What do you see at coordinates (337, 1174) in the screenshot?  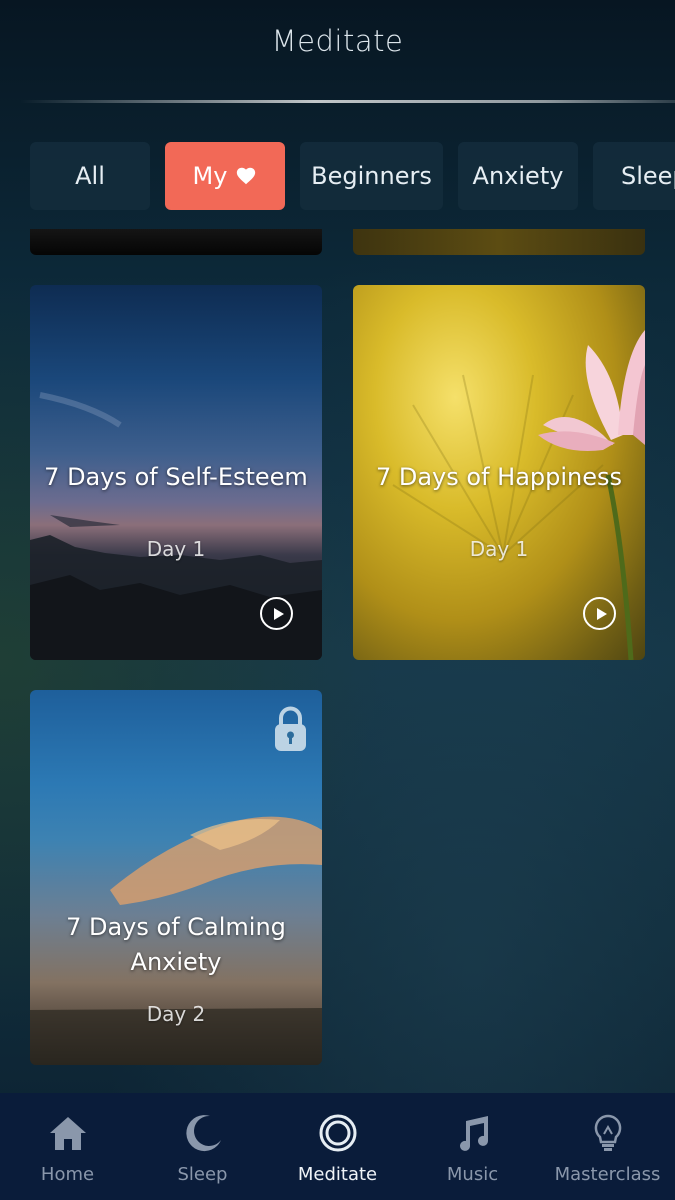 I see `nav-label: Meditate` at bounding box center [337, 1174].